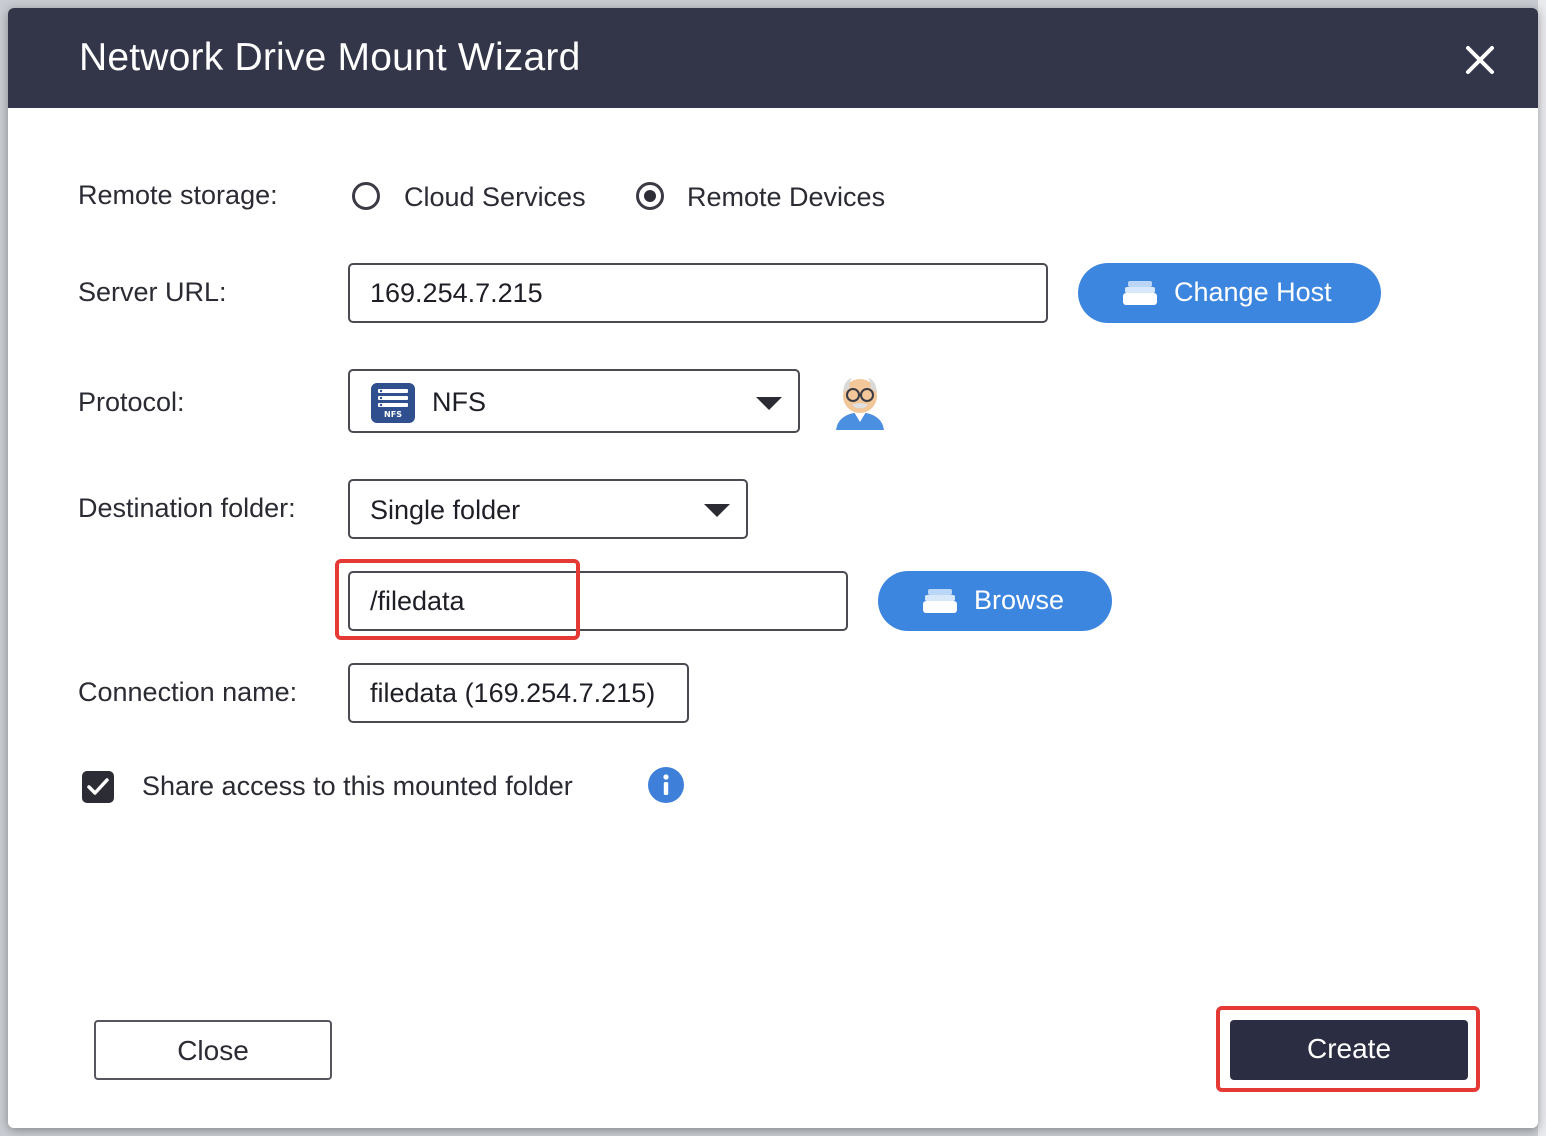 This screenshot has height=1136, width=1546. Describe the element at coordinates (98, 787) in the screenshot. I see `share-access-checkbox` at that location.